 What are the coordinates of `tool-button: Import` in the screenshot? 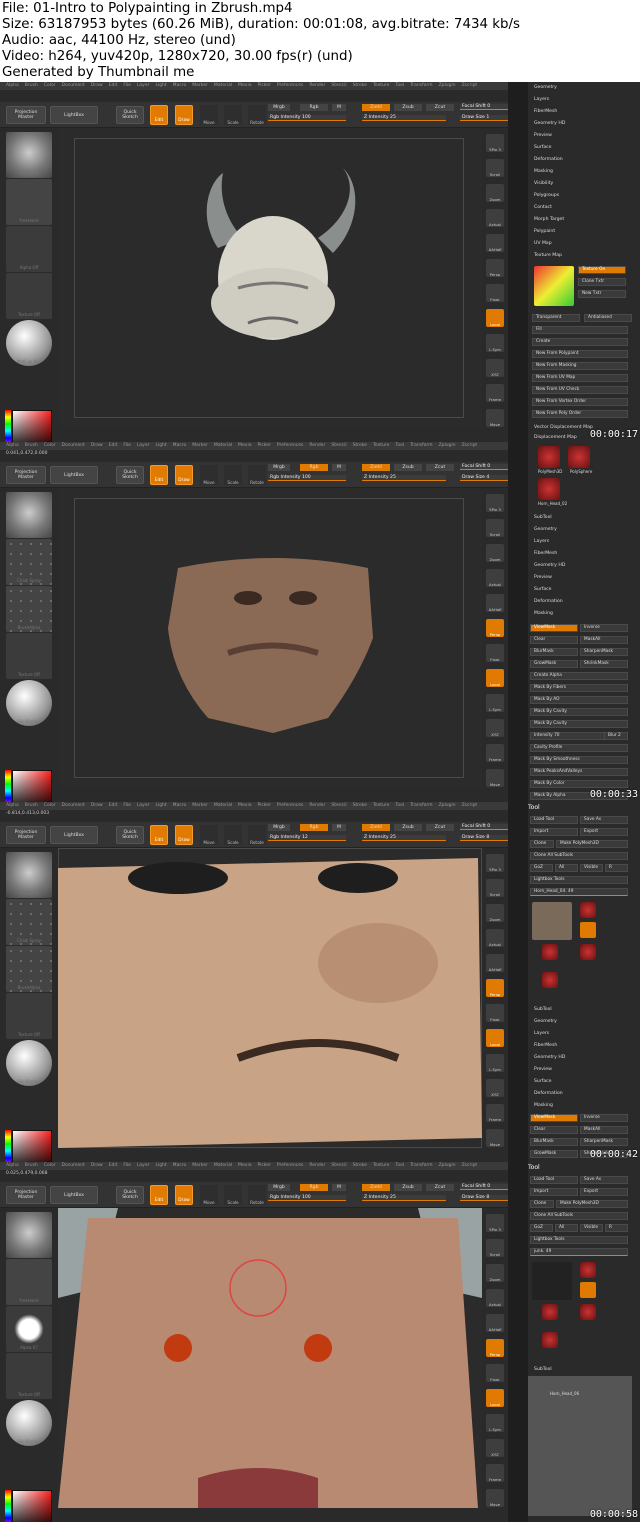 It's located at (554, 1192).